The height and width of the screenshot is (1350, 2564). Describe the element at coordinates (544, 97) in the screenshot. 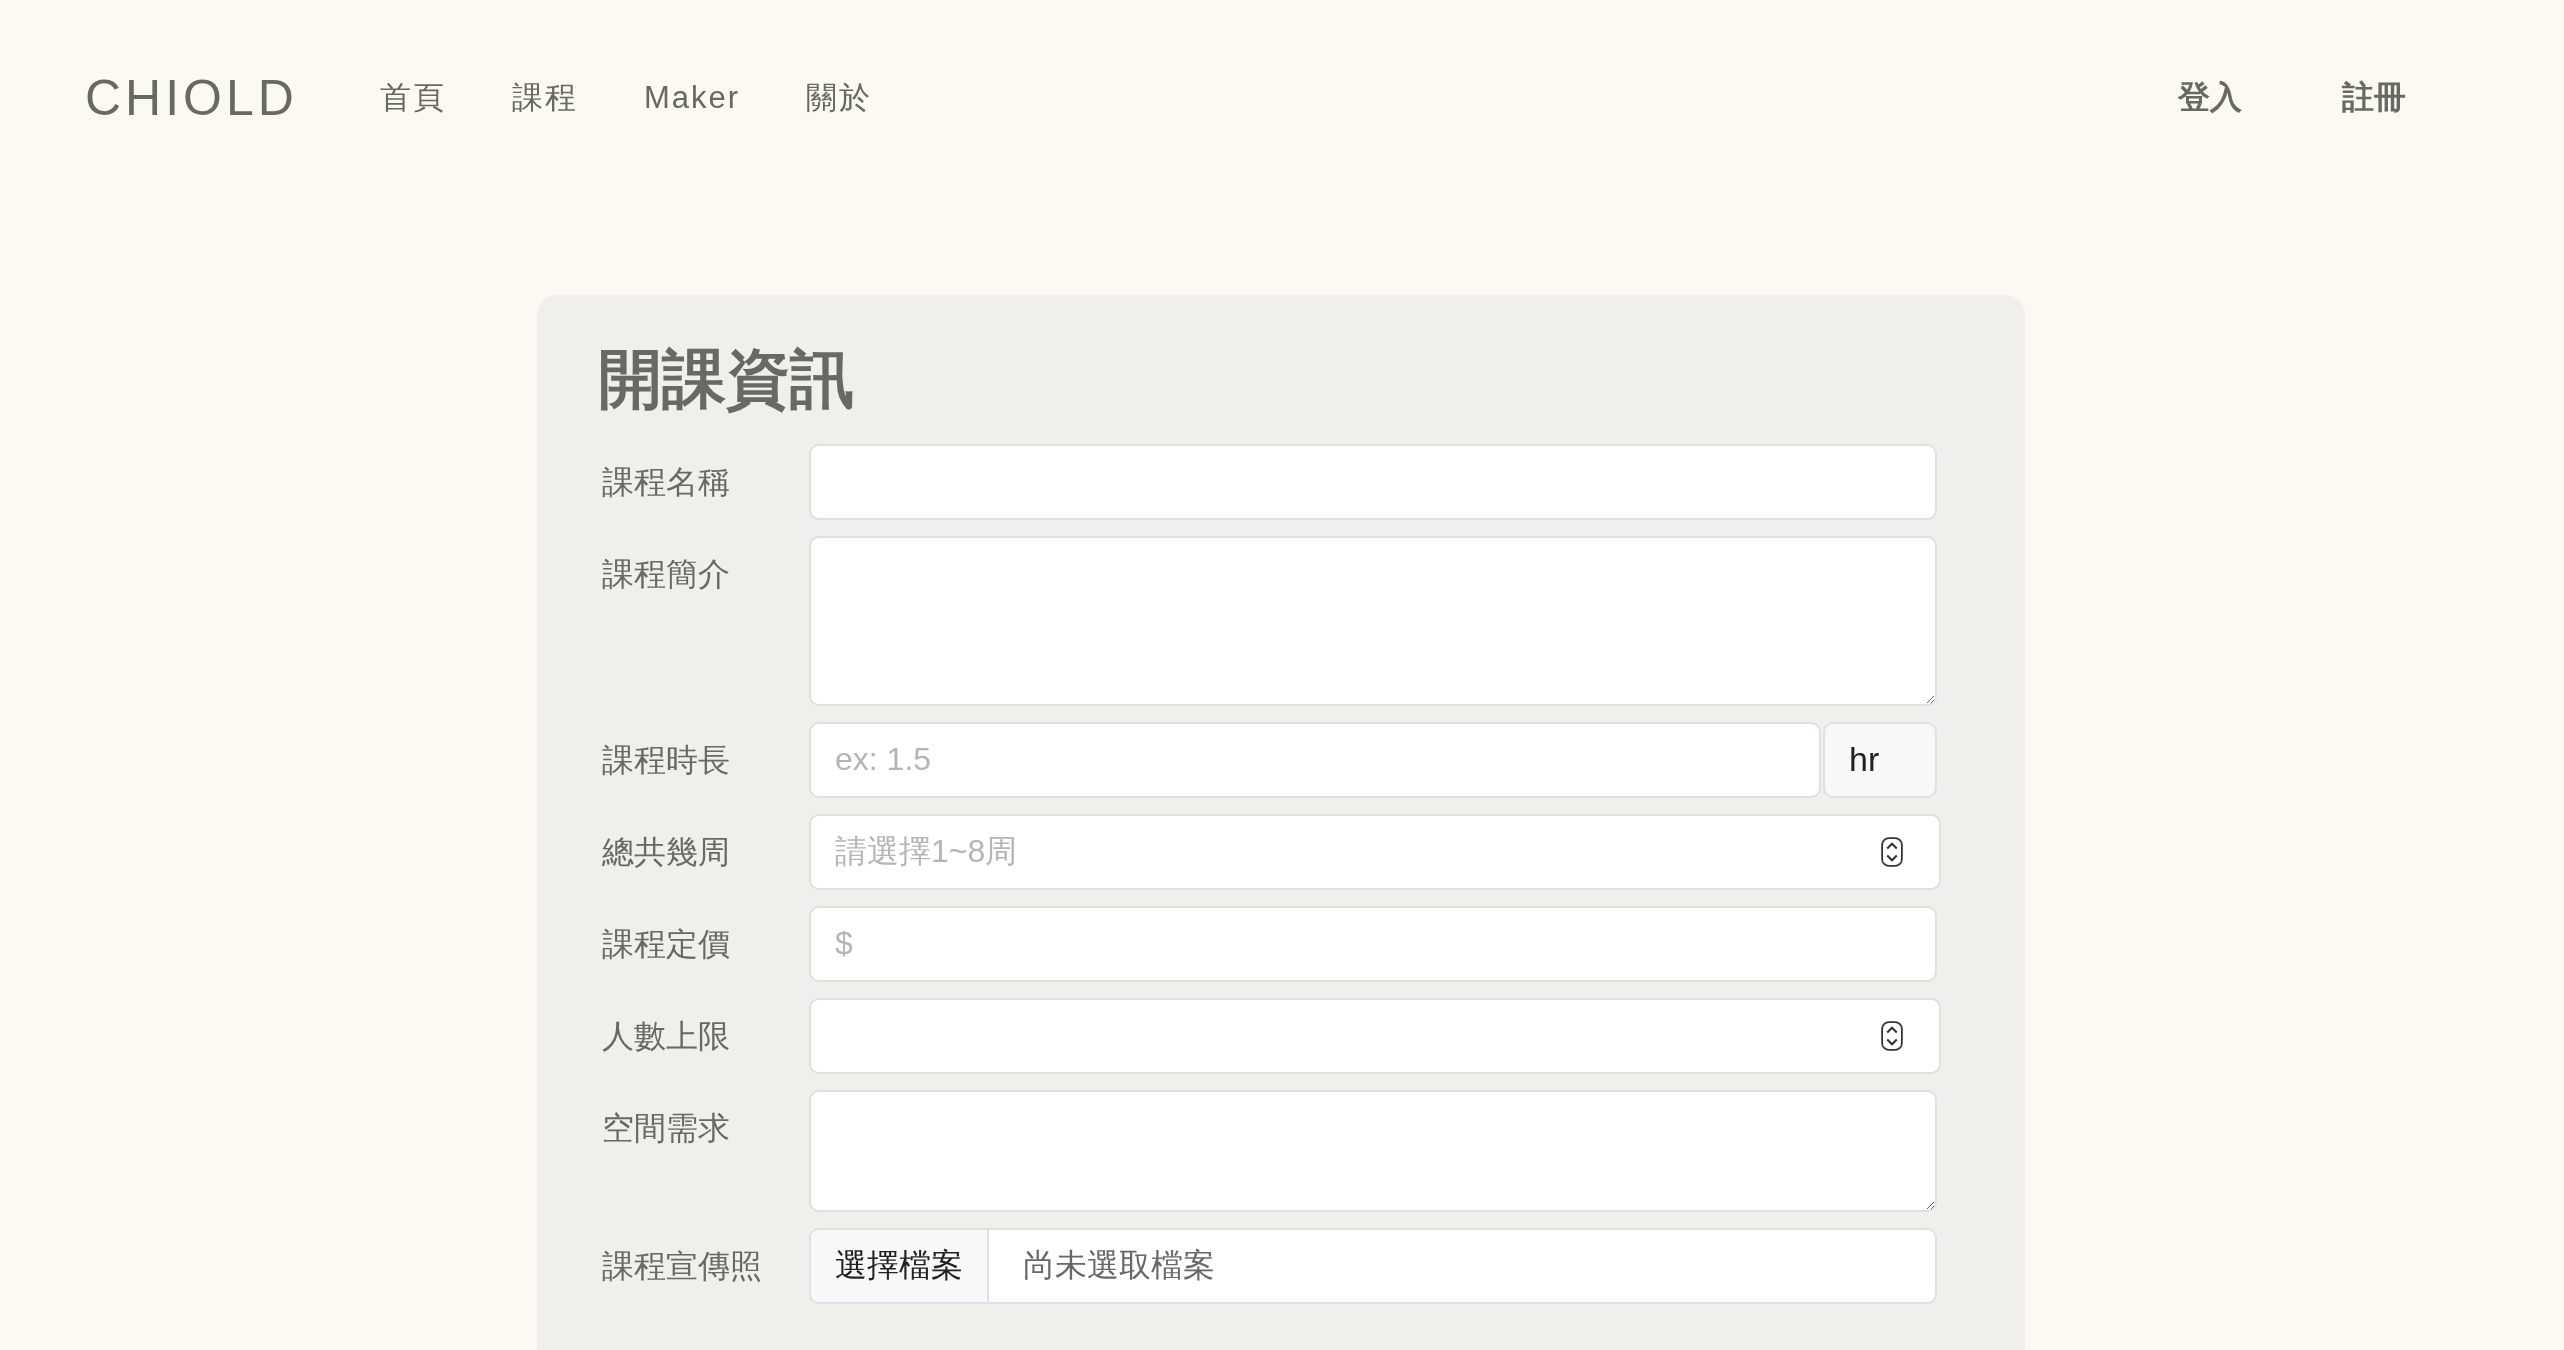

I see `nav-link: 課程` at that location.